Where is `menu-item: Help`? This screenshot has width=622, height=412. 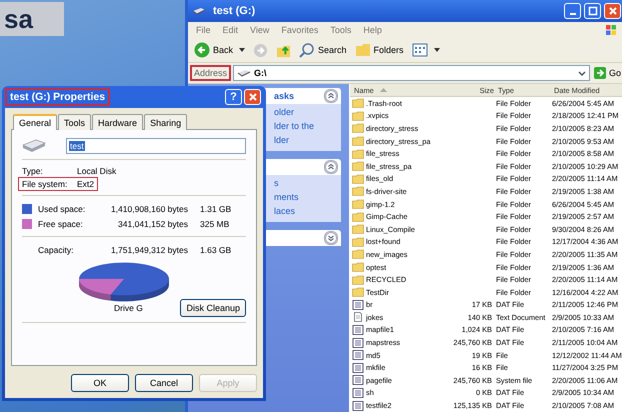
menu-item: Help is located at coordinates (372, 30).